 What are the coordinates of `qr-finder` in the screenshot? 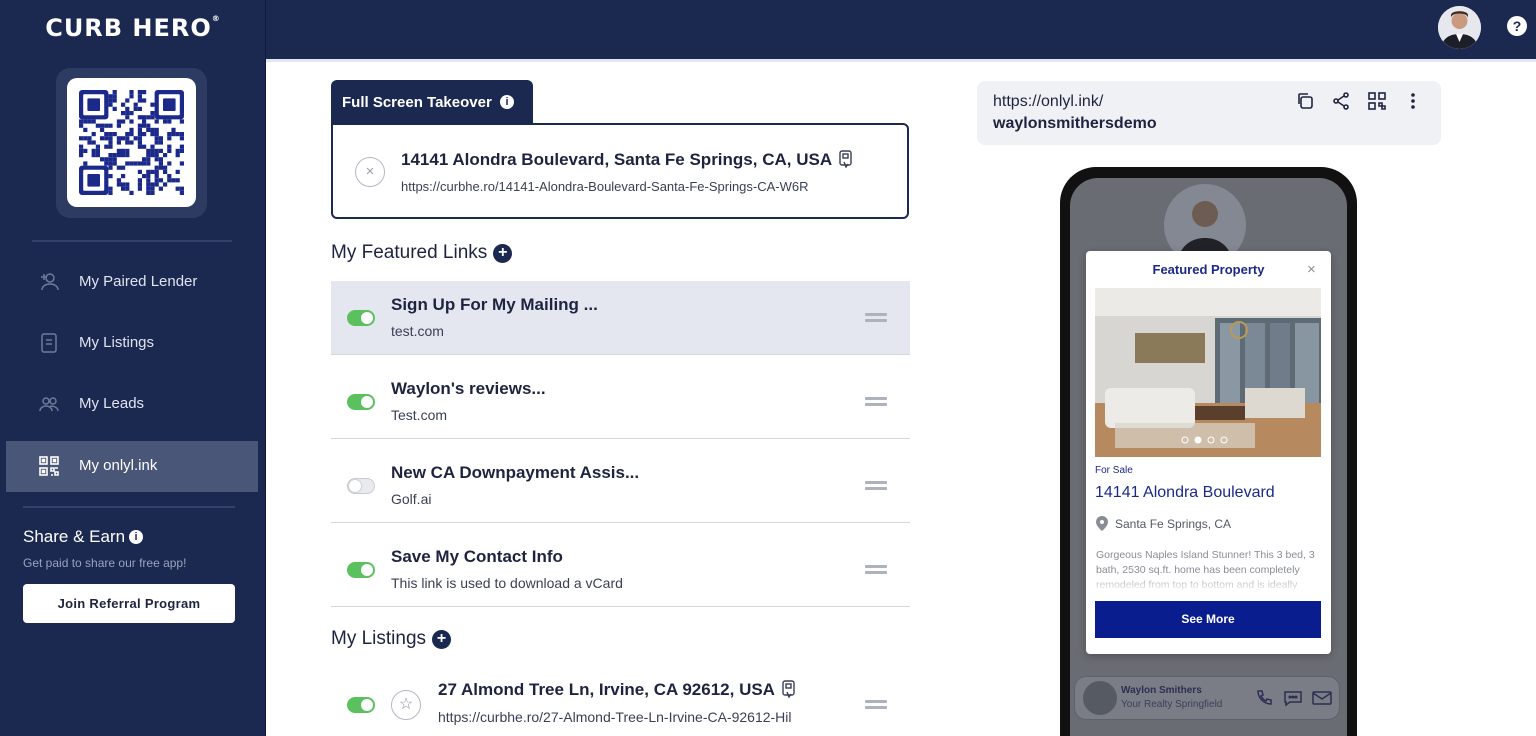 It's located at (93, 180).